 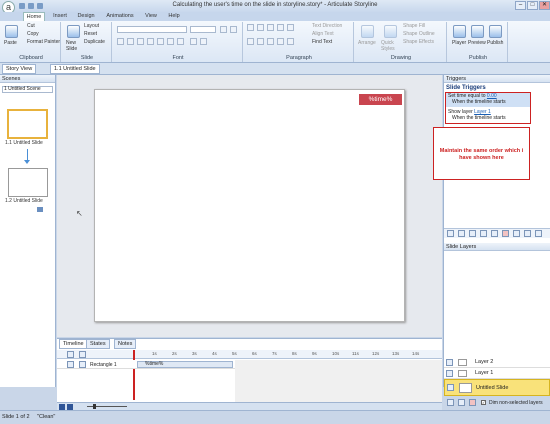 What do you see at coordinates (70, 364) in the screenshot?
I see `row-eye-icon` at bounding box center [70, 364].